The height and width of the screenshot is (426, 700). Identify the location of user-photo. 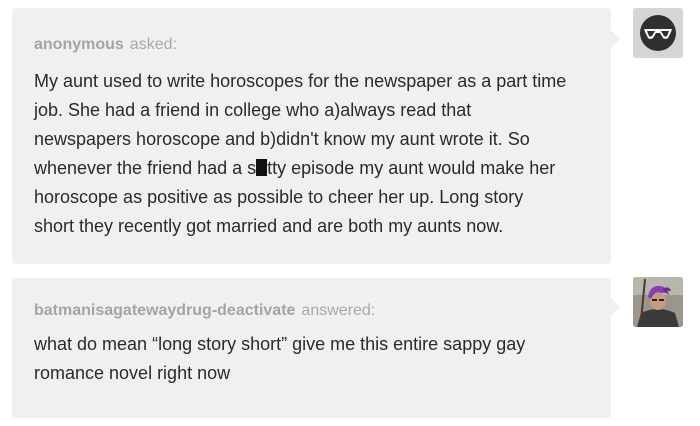
(658, 302).